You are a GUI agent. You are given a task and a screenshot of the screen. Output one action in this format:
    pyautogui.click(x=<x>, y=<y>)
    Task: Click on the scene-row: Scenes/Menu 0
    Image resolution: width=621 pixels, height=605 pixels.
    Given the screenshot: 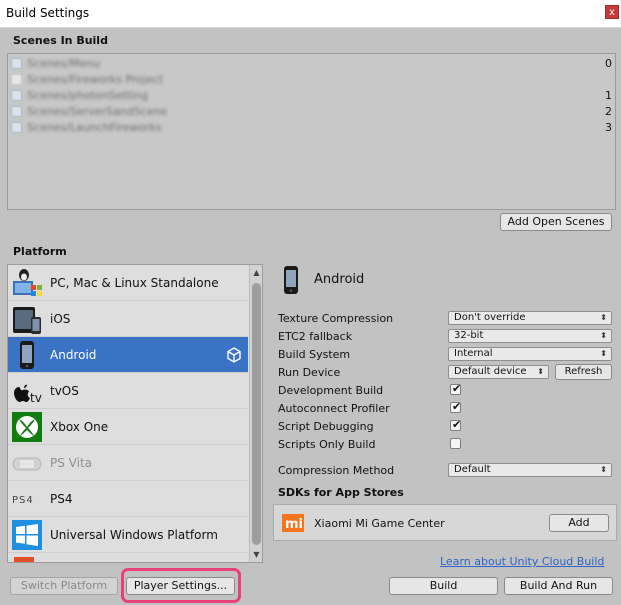 What is the action you would take?
    pyautogui.click(x=311, y=64)
    